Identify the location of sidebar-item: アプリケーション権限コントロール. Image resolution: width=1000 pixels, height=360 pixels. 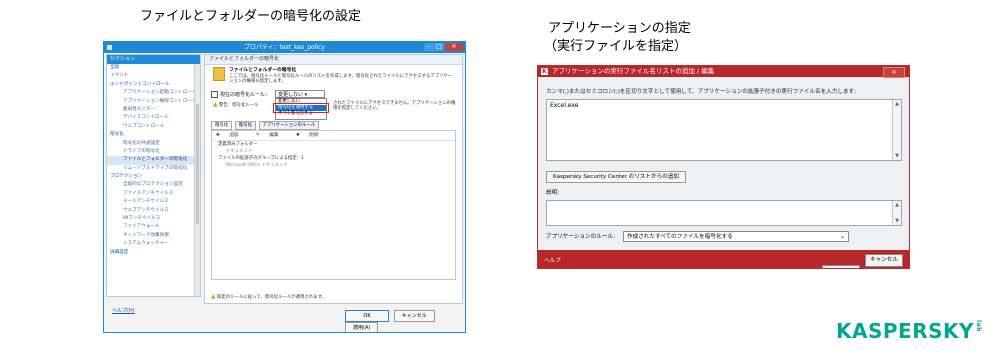
(153, 102).